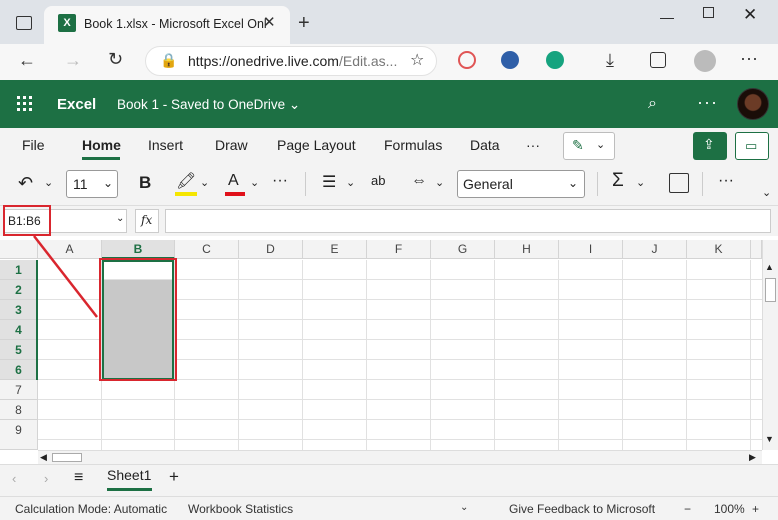 The height and width of the screenshot is (520, 778). What do you see at coordinates (65, 276) in the screenshot?
I see `annotation-arrow` at bounding box center [65, 276].